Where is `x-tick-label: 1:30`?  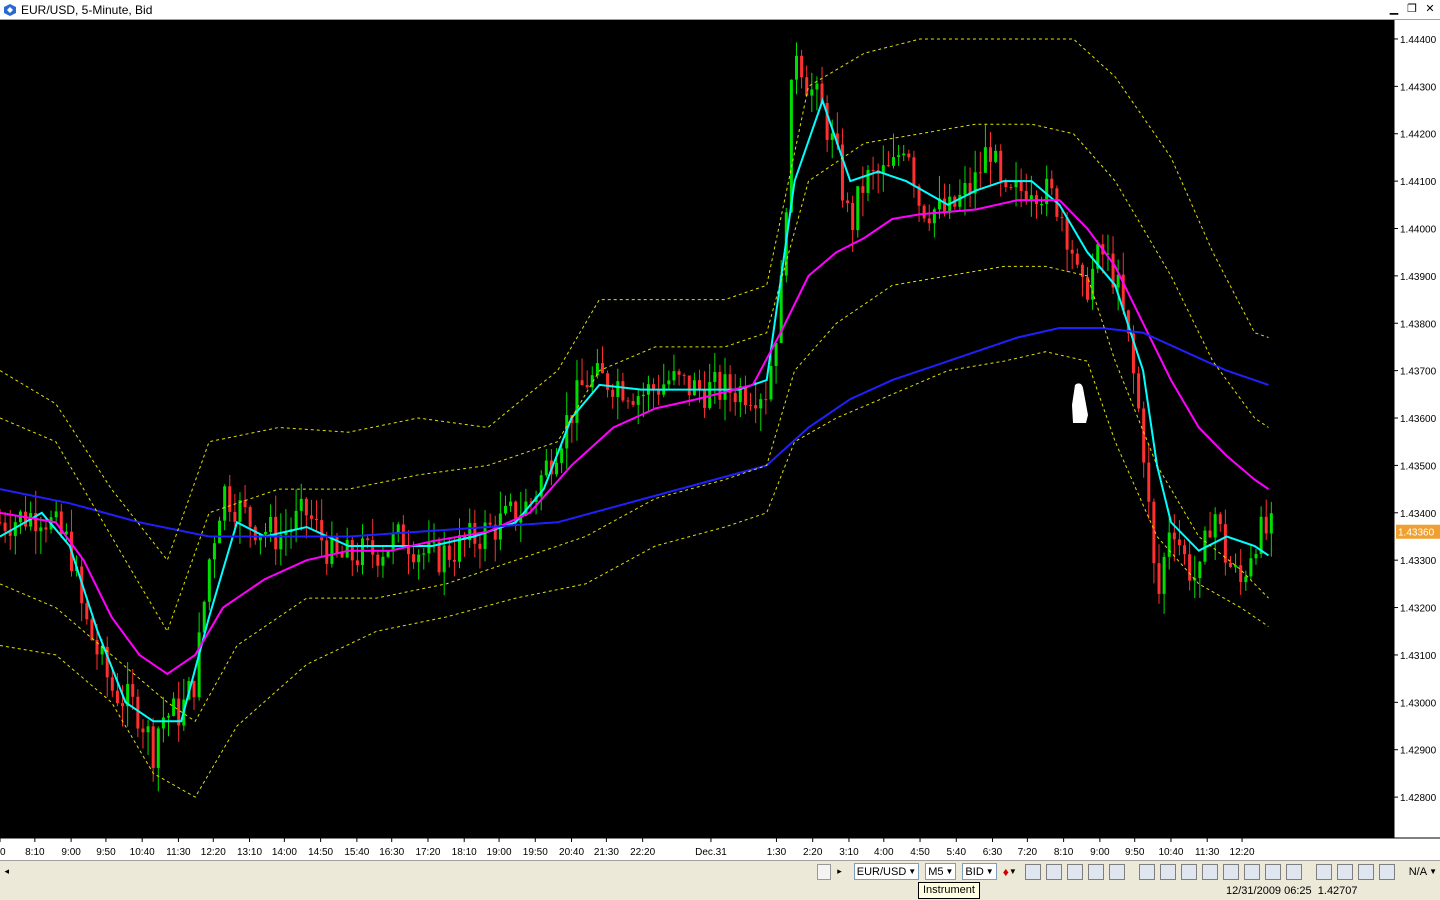 x-tick-label: 1:30 is located at coordinates (777, 852).